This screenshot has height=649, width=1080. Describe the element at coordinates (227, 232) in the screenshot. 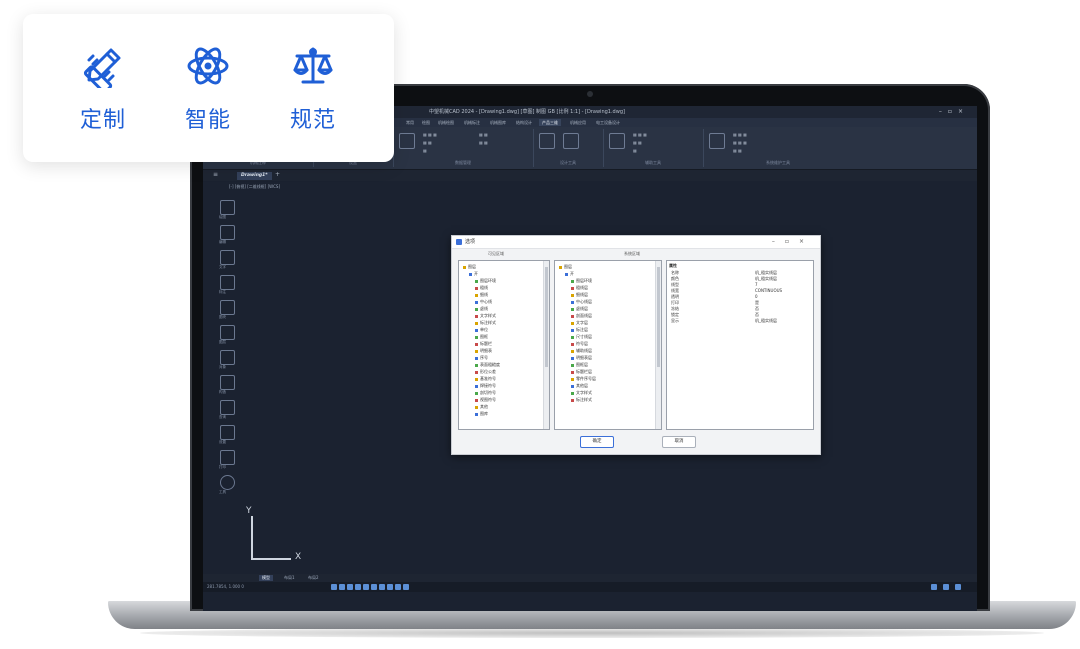

I see `edit-tool-icon` at that location.